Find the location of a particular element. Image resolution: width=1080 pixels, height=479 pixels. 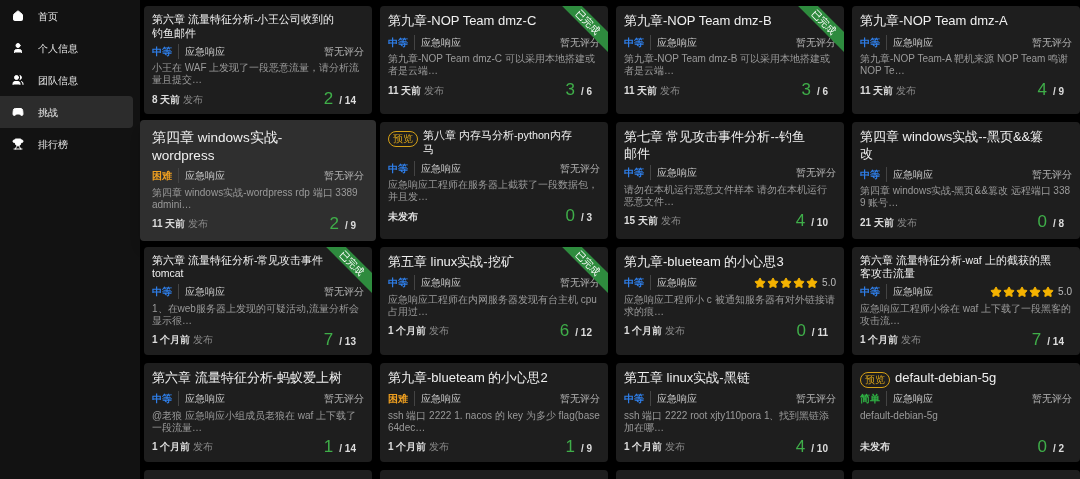

challenge-title: 第六章 流量特征分析-蚂蚁爱上树 is located at coordinates (247, 378).